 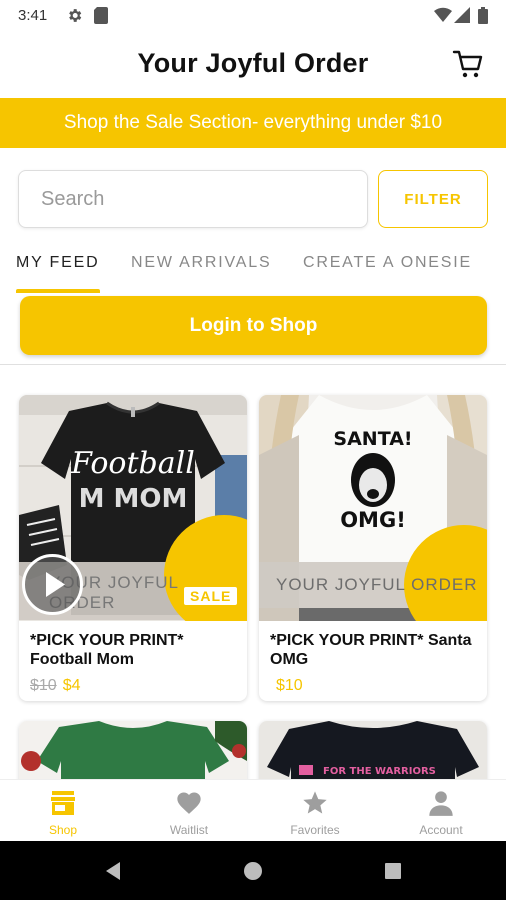 I want to click on cart-icon, so click(x=467, y=64).